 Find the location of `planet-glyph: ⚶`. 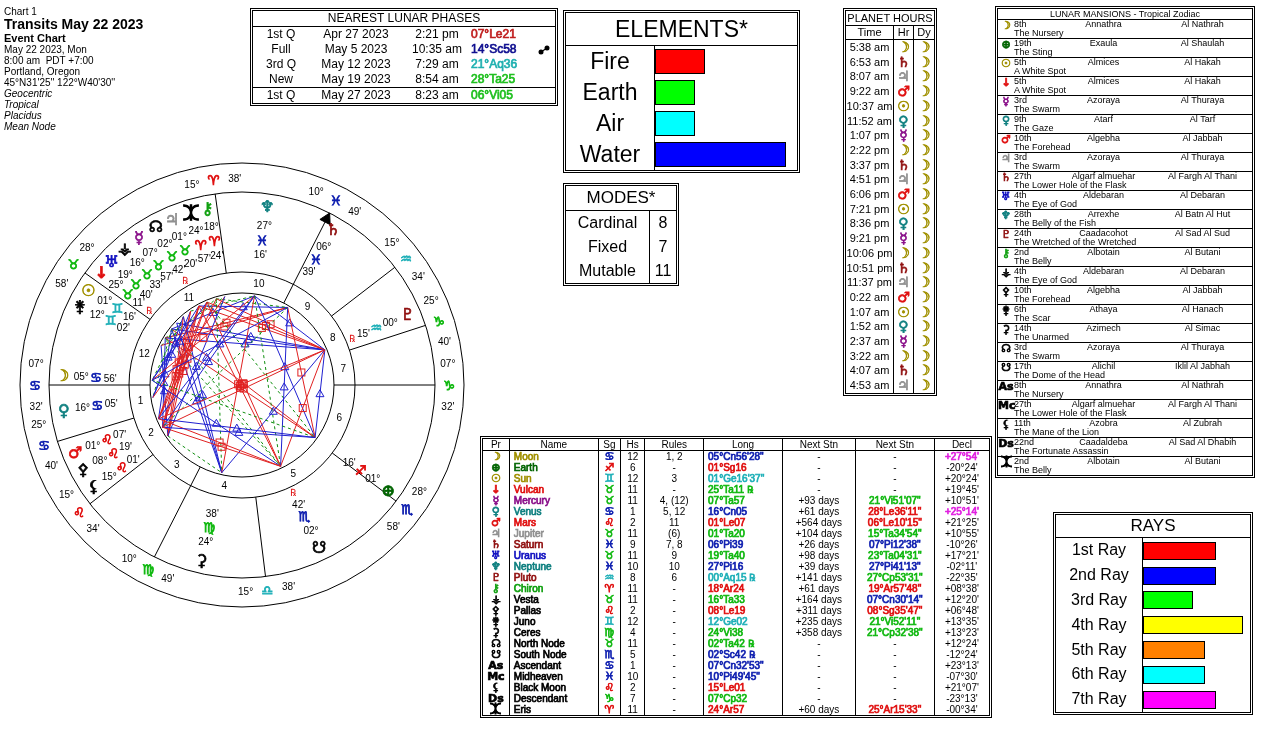

planet-glyph: ⚶ is located at coordinates (125, 248).